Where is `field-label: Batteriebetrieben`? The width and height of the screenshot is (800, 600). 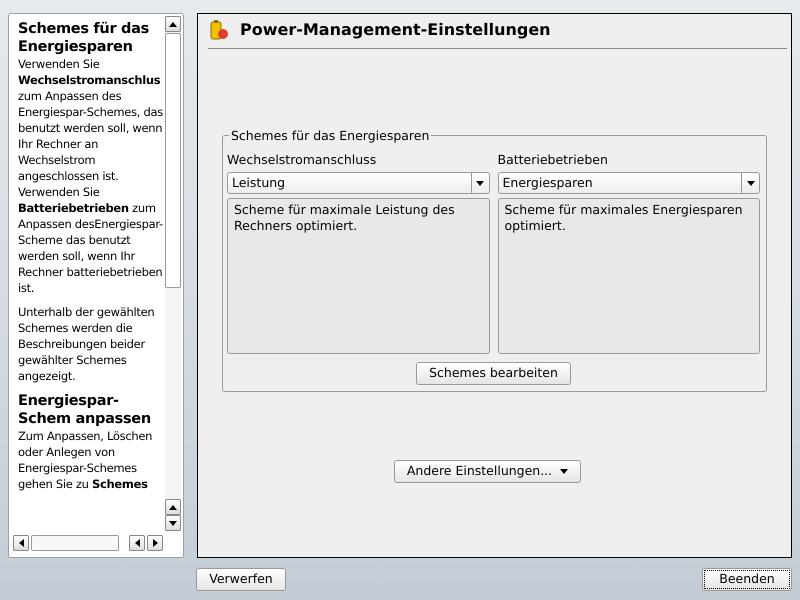
field-label: Batteriebetrieben is located at coordinates (553, 160).